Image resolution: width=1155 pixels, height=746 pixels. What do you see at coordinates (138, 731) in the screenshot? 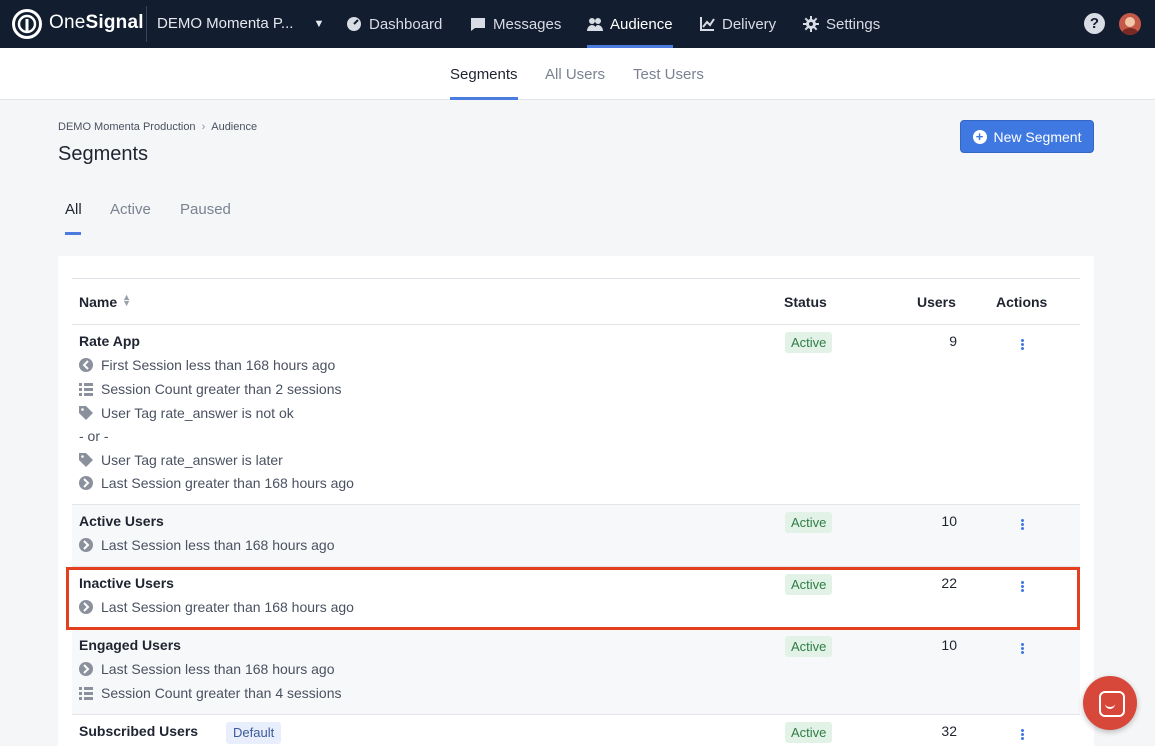
I see `segment-name: Subscribed Users` at bounding box center [138, 731].